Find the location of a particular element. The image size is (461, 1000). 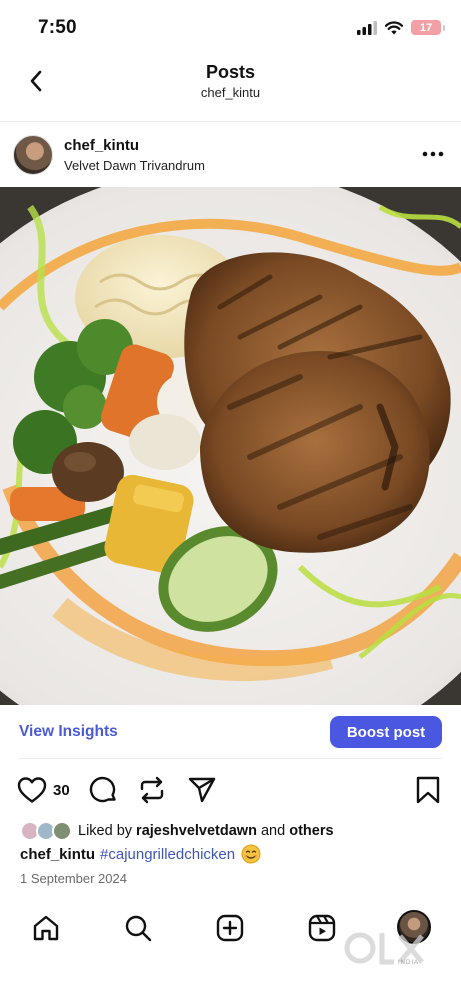

create-icon is located at coordinates (230, 928).